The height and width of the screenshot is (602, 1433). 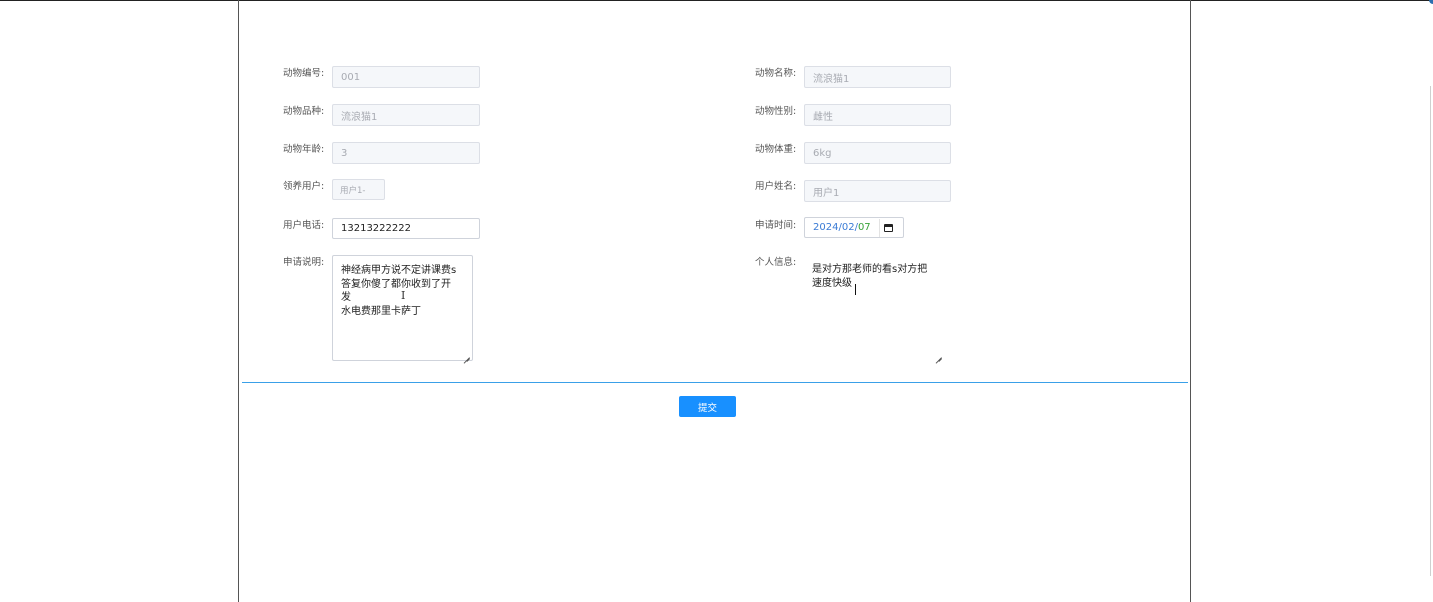 I want to click on user-phone-input: 13213222222, so click(x=406, y=228).